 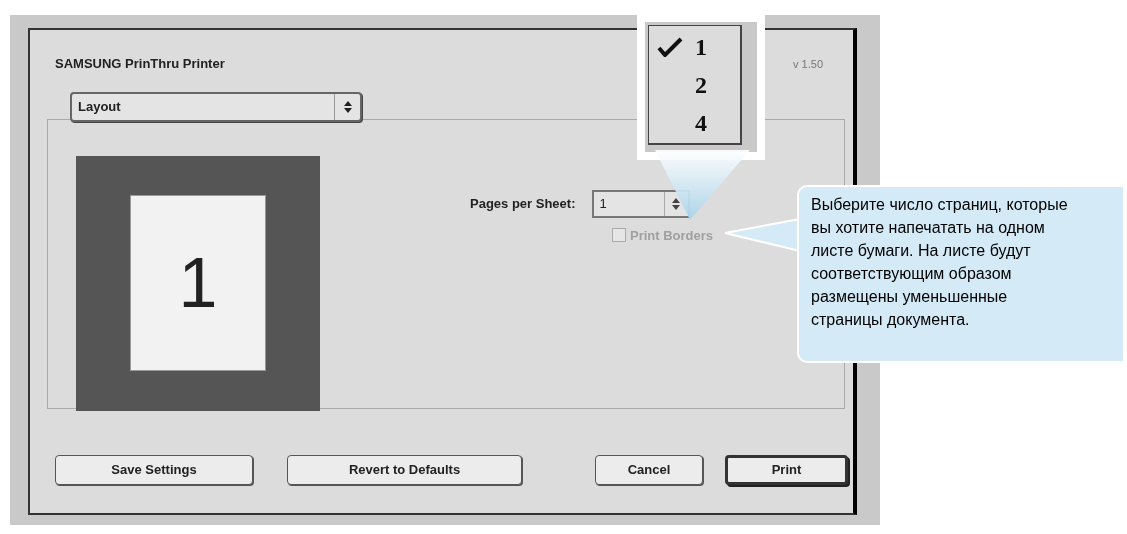 I want to click on version-label: v 1.50, so click(x=808, y=64).